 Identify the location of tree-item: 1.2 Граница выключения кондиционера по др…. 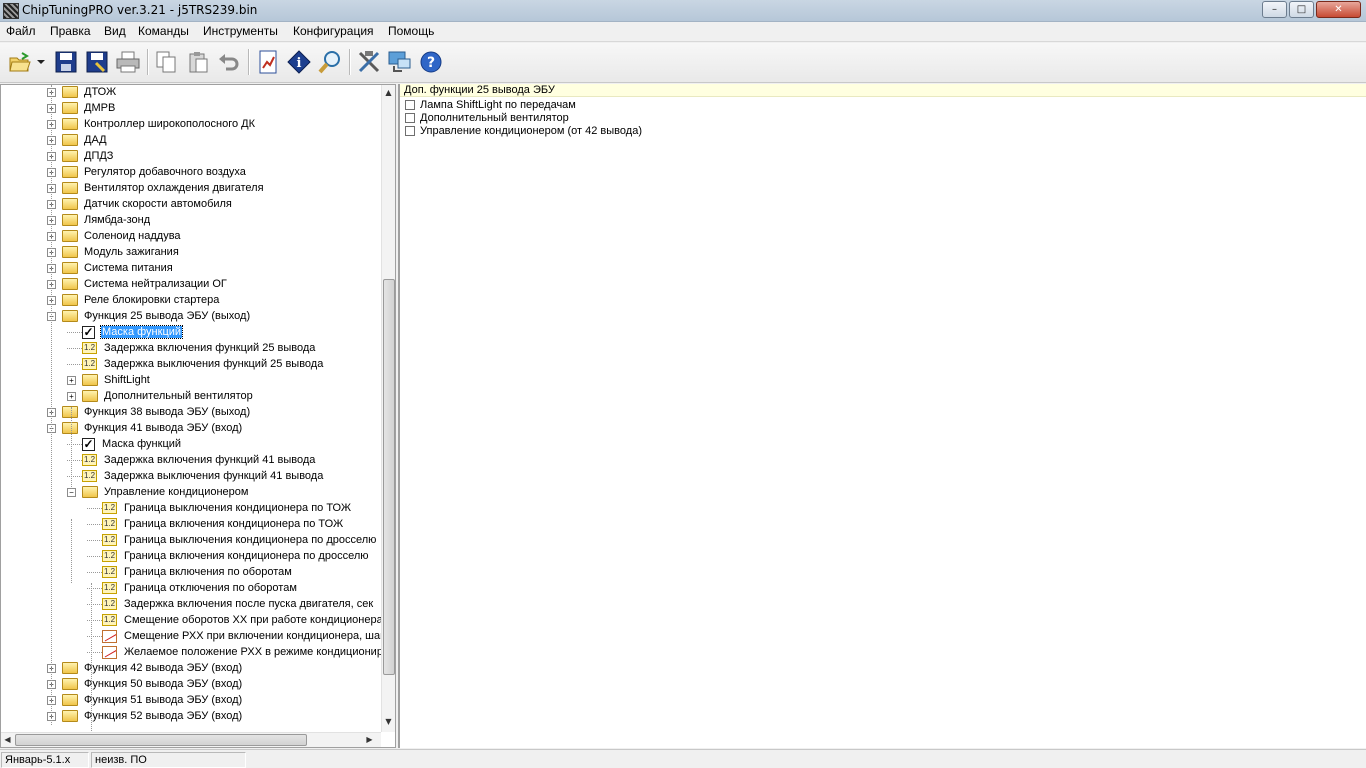
(232, 540).